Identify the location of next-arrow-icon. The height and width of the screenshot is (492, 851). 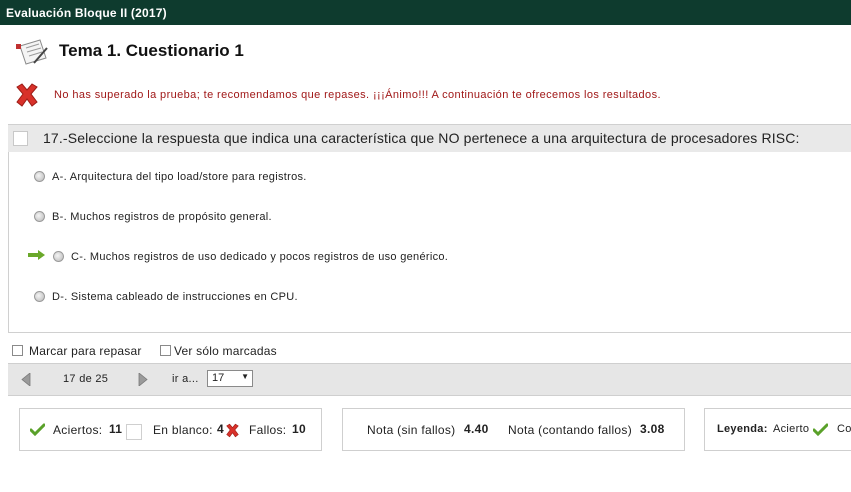
(143, 379).